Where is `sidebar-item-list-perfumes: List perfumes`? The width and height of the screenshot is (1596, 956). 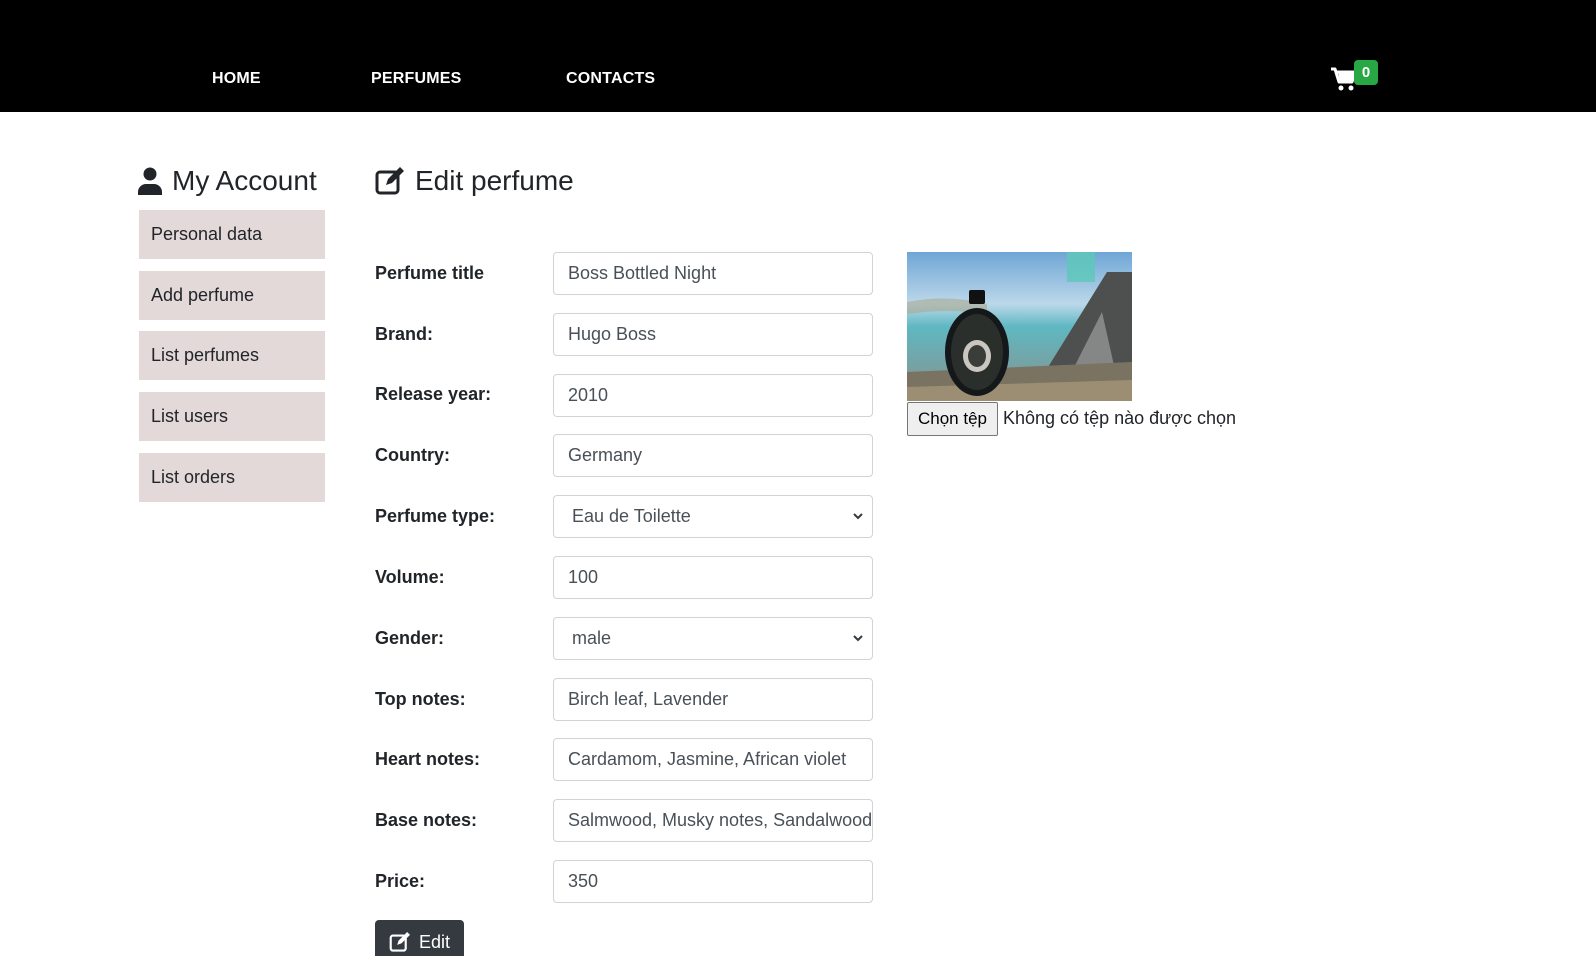
sidebar-item-list-perfumes: List perfumes is located at coordinates (232, 355).